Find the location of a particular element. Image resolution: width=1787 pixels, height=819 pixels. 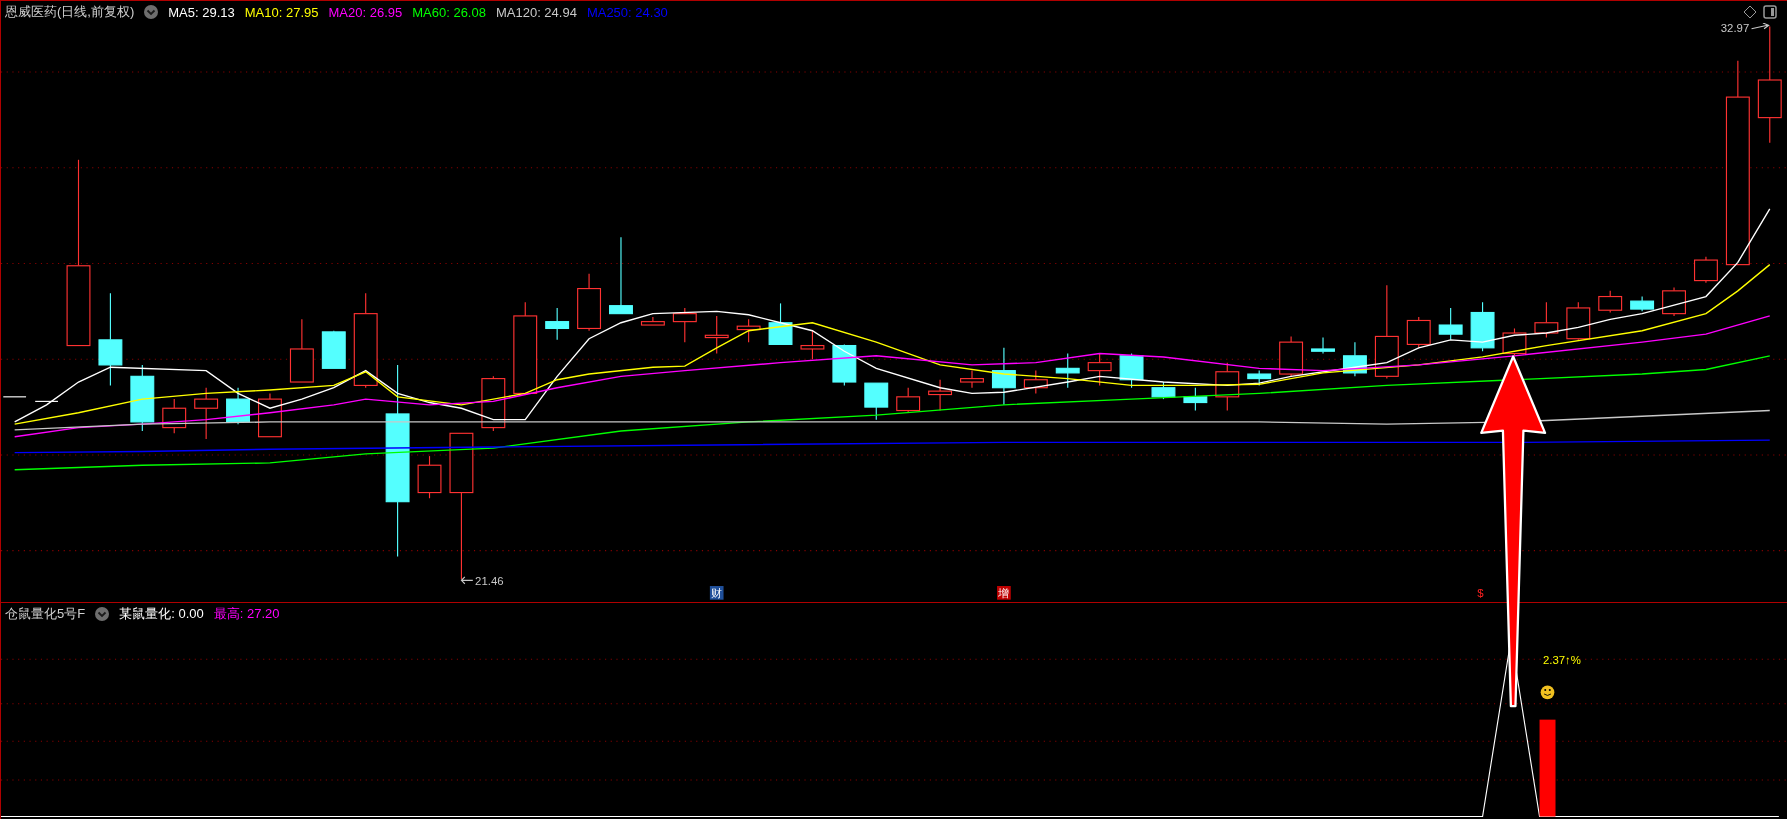

panel-title: 仓鼠量化5号F is located at coordinates (45, 614).